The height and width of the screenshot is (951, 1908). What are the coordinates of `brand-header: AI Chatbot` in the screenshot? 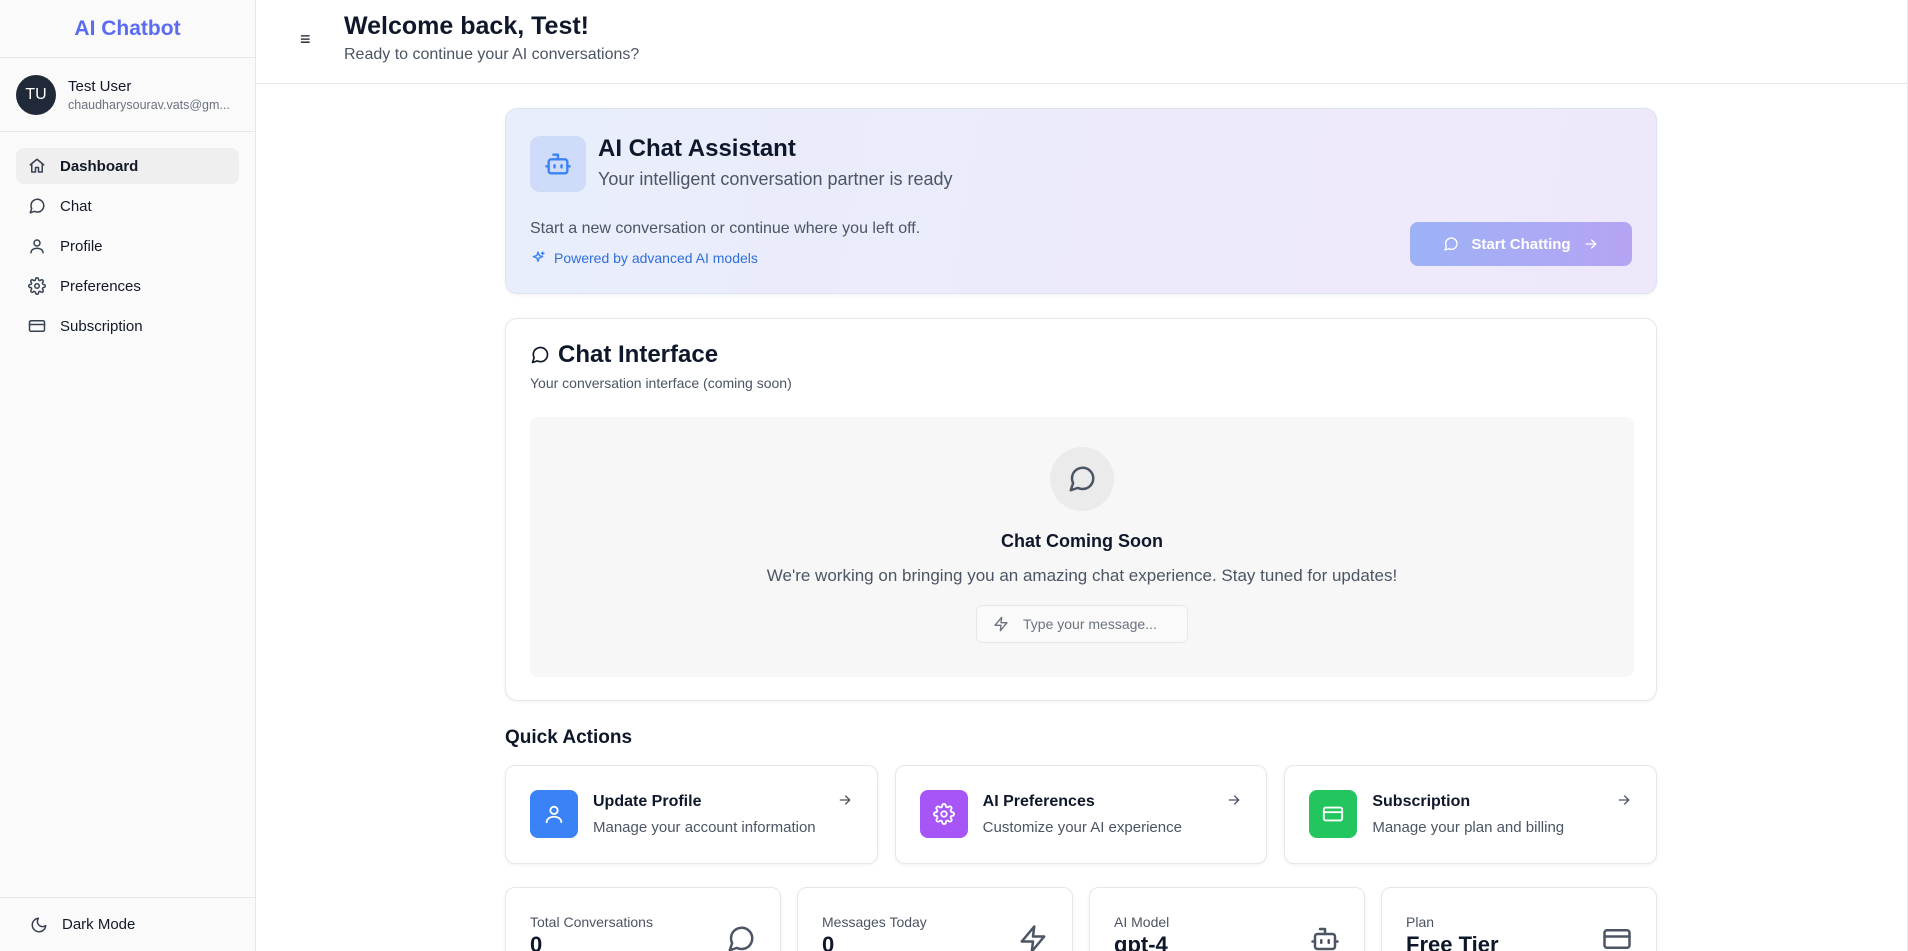 It's located at (127, 29).